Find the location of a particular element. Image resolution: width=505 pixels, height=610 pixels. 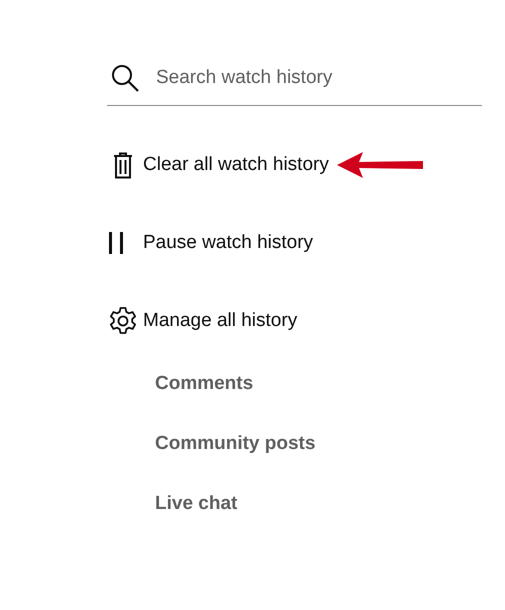

pause-icon is located at coordinates (116, 243).